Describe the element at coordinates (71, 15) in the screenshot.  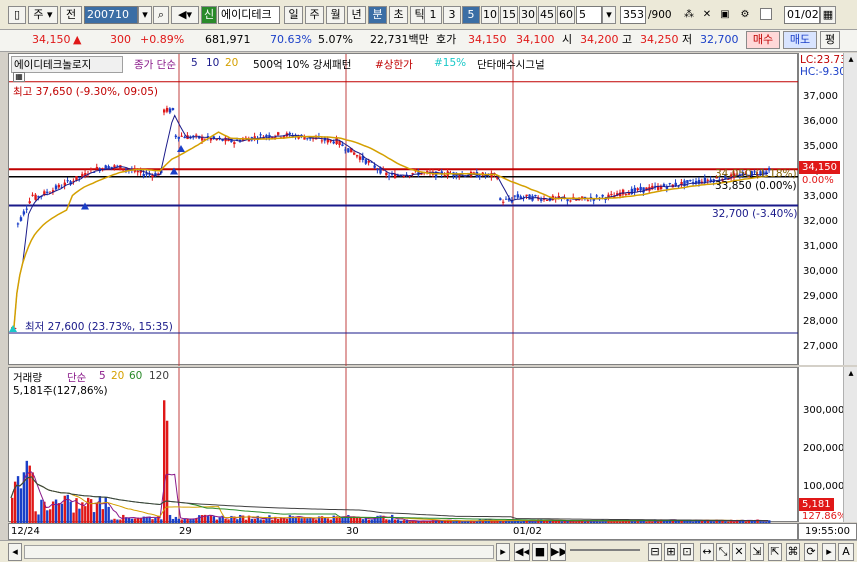
I see `range-button: 전` at that location.